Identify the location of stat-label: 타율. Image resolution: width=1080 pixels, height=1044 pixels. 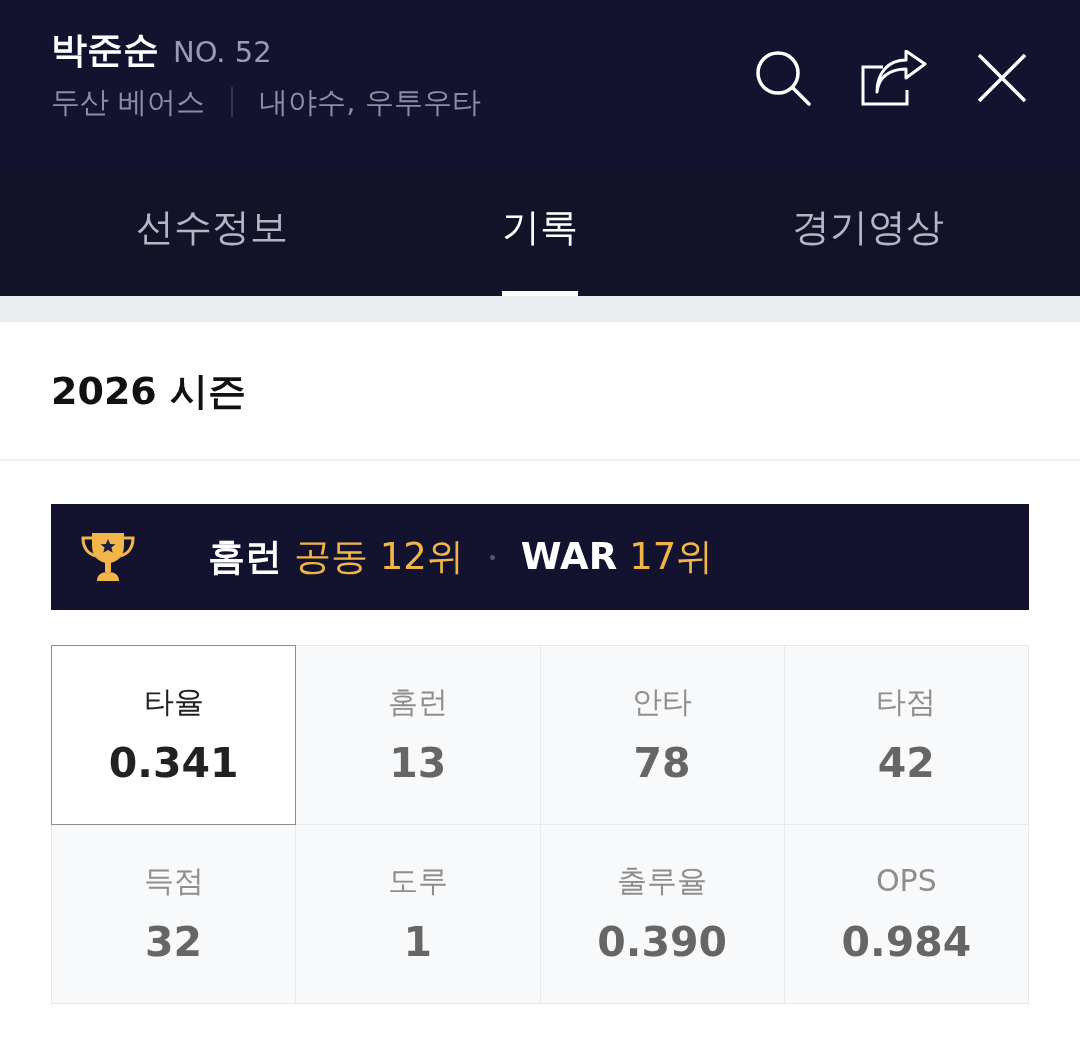
(173, 702).